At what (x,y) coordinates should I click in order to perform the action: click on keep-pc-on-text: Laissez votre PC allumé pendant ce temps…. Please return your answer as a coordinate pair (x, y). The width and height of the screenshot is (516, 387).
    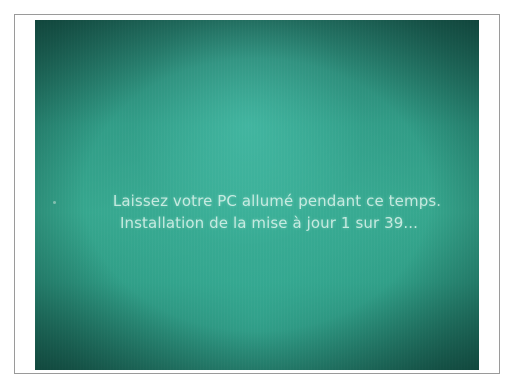
    Looking at the image, I should click on (277, 201).